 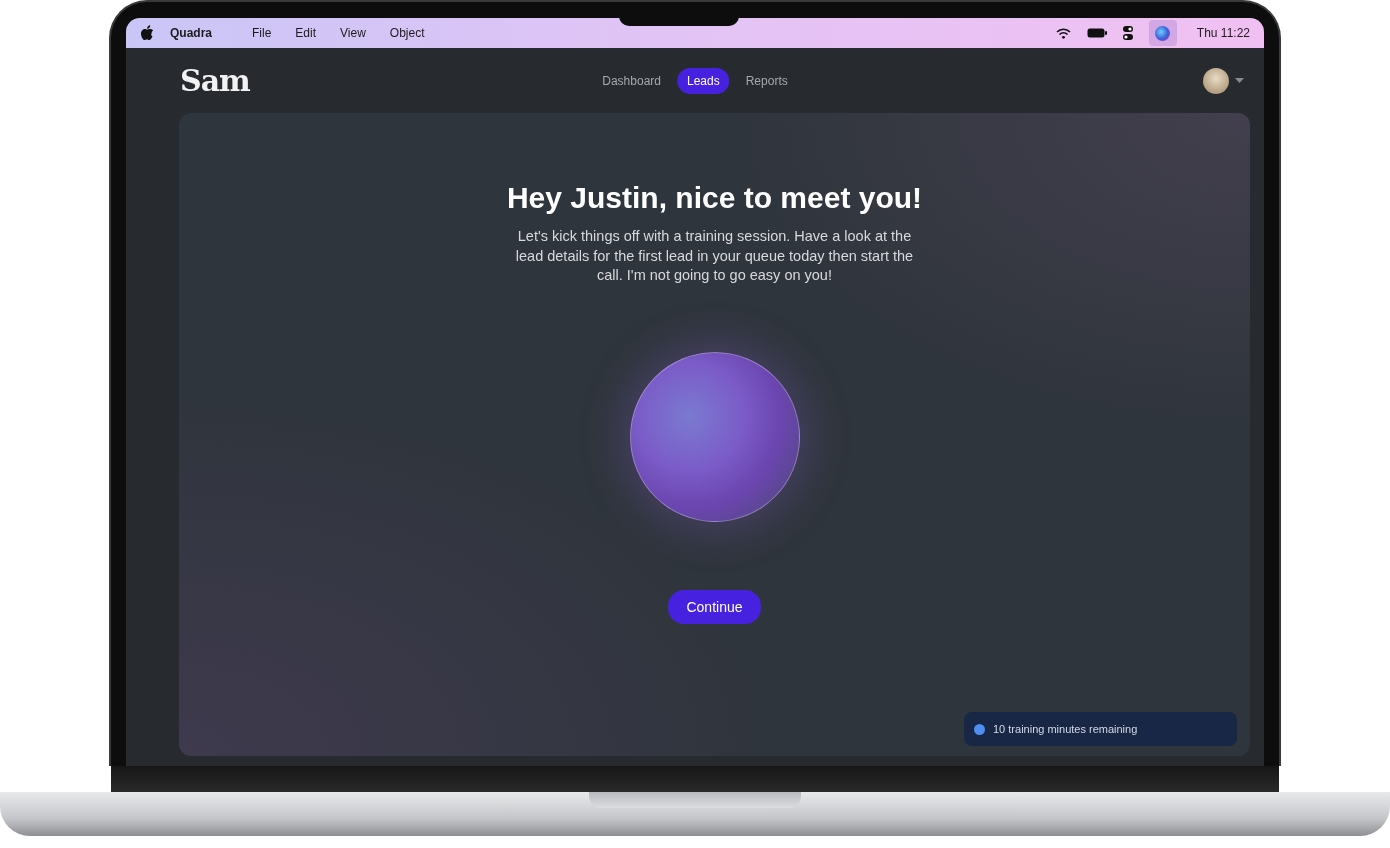 What do you see at coordinates (979, 729) in the screenshot?
I see `info-icon` at bounding box center [979, 729].